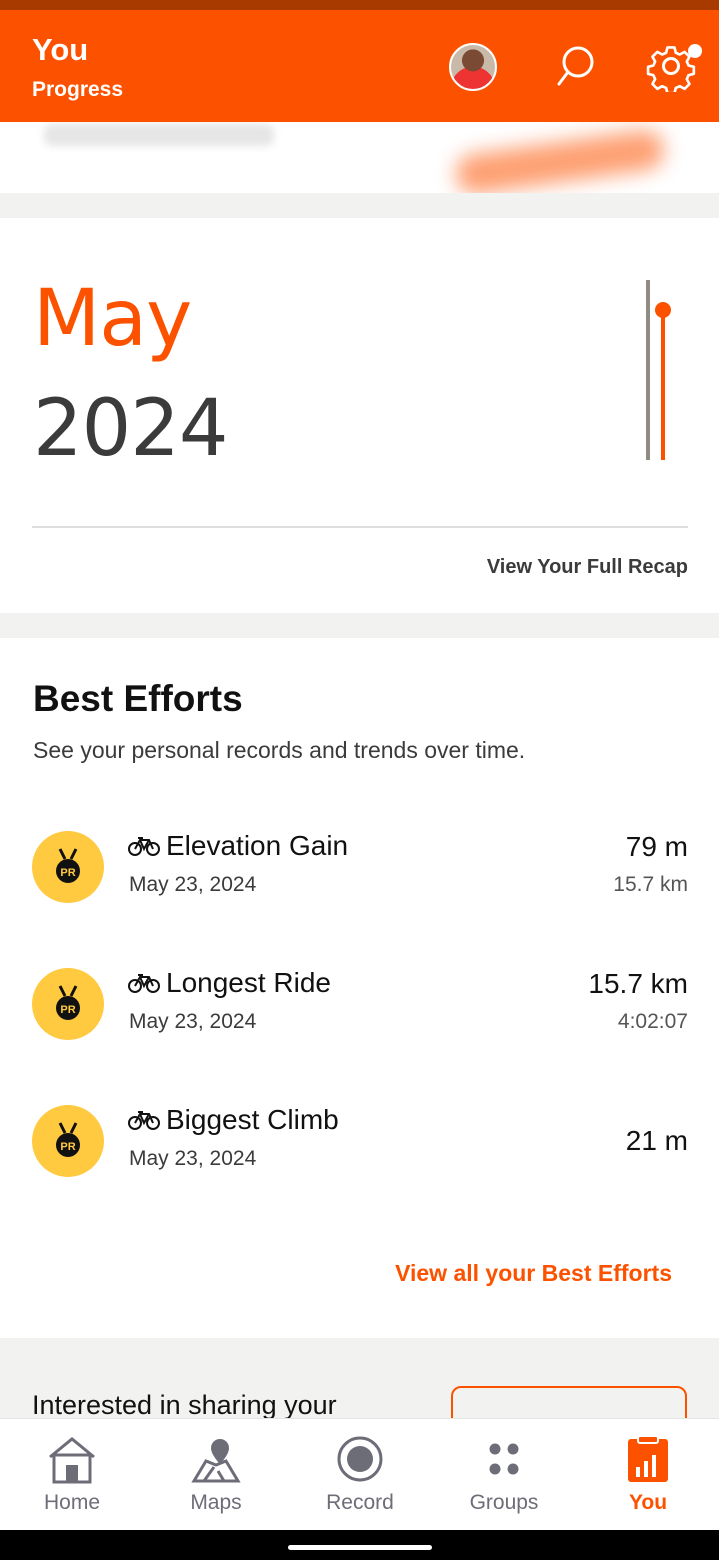  Describe the element at coordinates (660, 371) in the screenshot. I see `recap-timeline-graphic` at that location.